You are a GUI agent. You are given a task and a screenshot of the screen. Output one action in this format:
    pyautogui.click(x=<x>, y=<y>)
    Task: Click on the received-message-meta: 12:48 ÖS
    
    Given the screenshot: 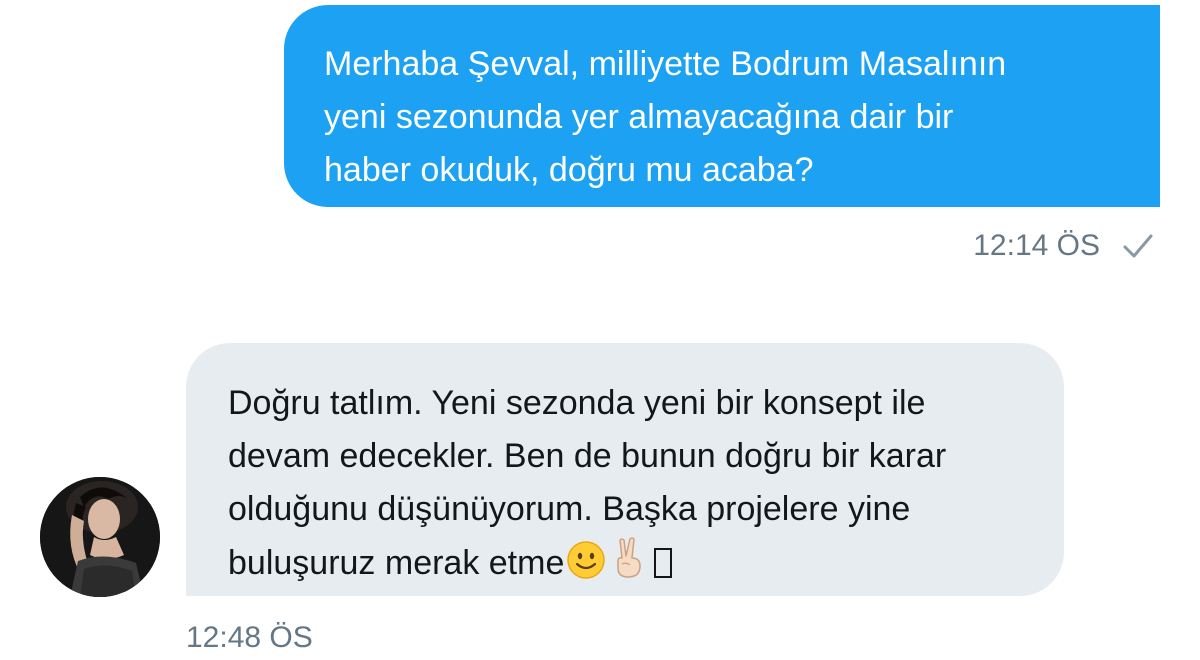 What is the action you would take?
    pyautogui.click(x=249, y=638)
    